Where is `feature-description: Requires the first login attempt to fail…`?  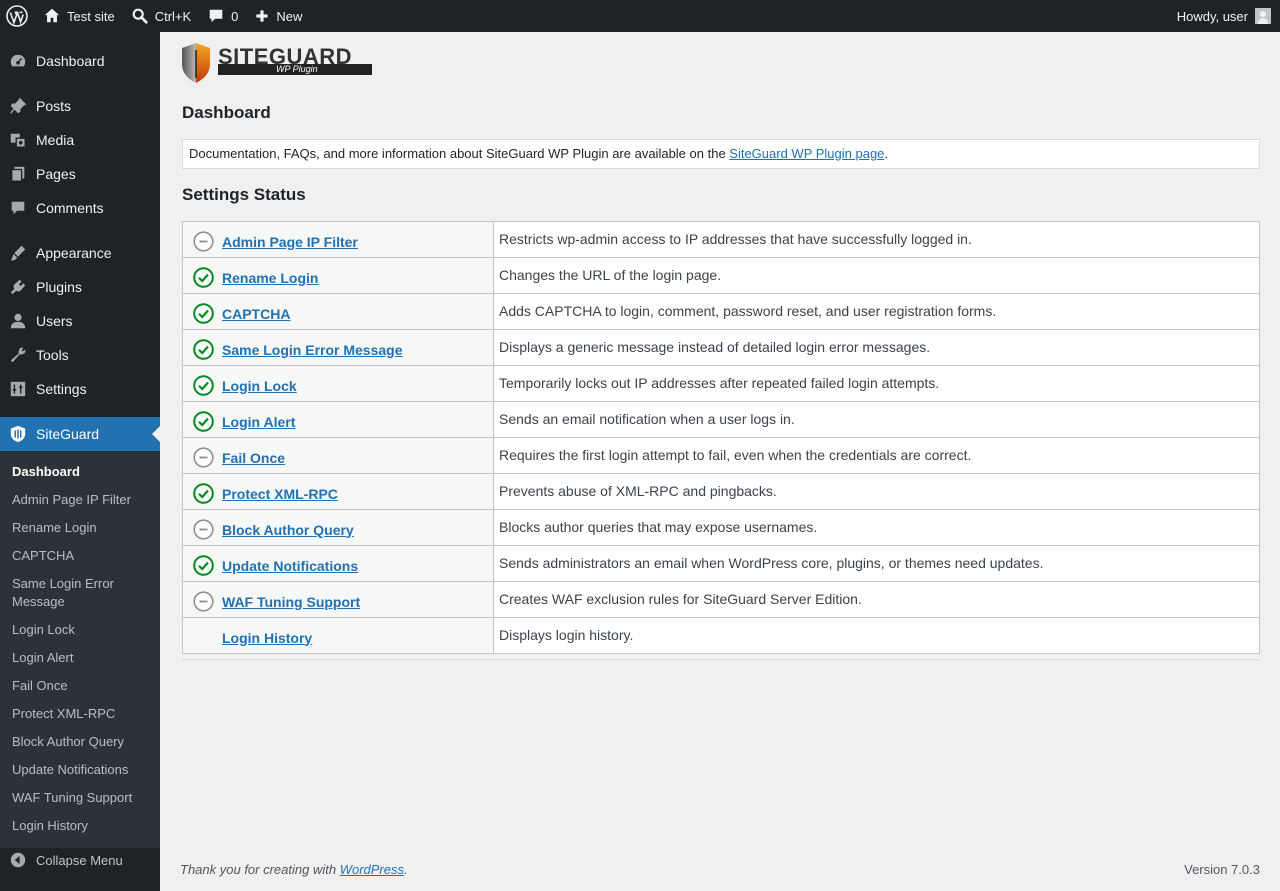 feature-description: Requires the first login attempt to fail… is located at coordinates (876, 455).